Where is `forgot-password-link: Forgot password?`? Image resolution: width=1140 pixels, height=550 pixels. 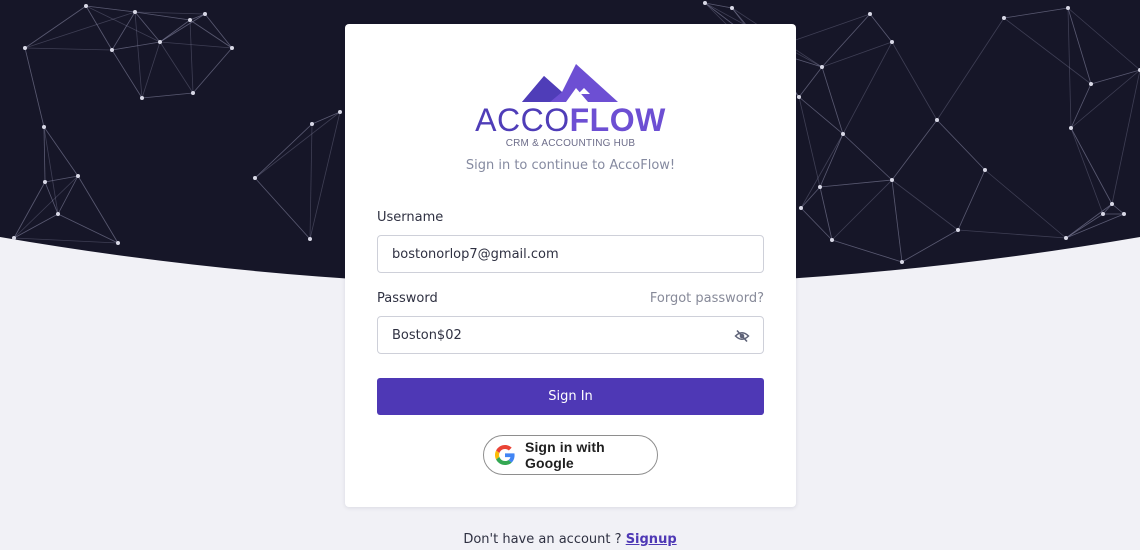 forgot-password-link: Forgot password? is located at coordinates (707, 299).